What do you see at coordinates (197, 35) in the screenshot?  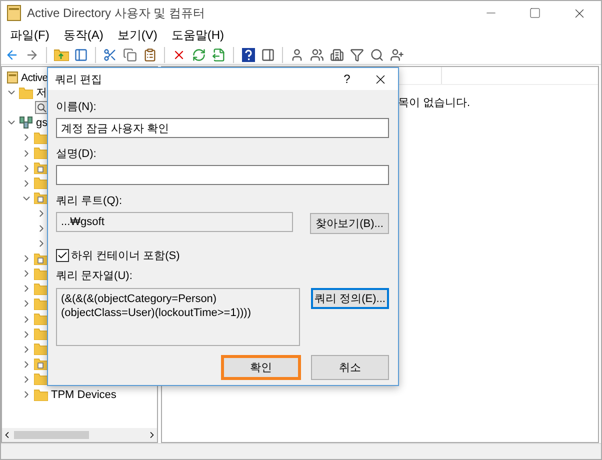 I see `menu-item: 도움말(H)` at bounding box center [197, 35].